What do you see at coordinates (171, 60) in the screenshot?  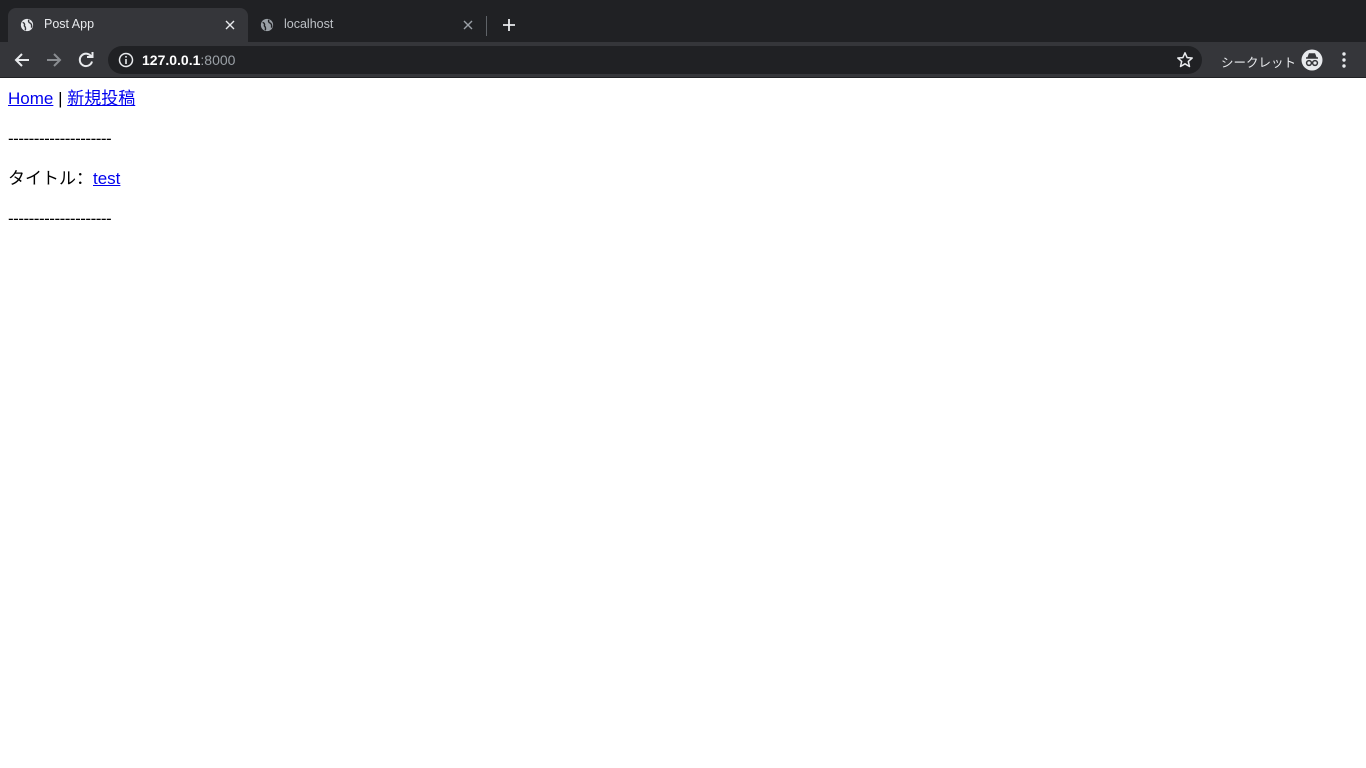 I see `url-host: 127.0.0.1` at bounding box center [171, 60].